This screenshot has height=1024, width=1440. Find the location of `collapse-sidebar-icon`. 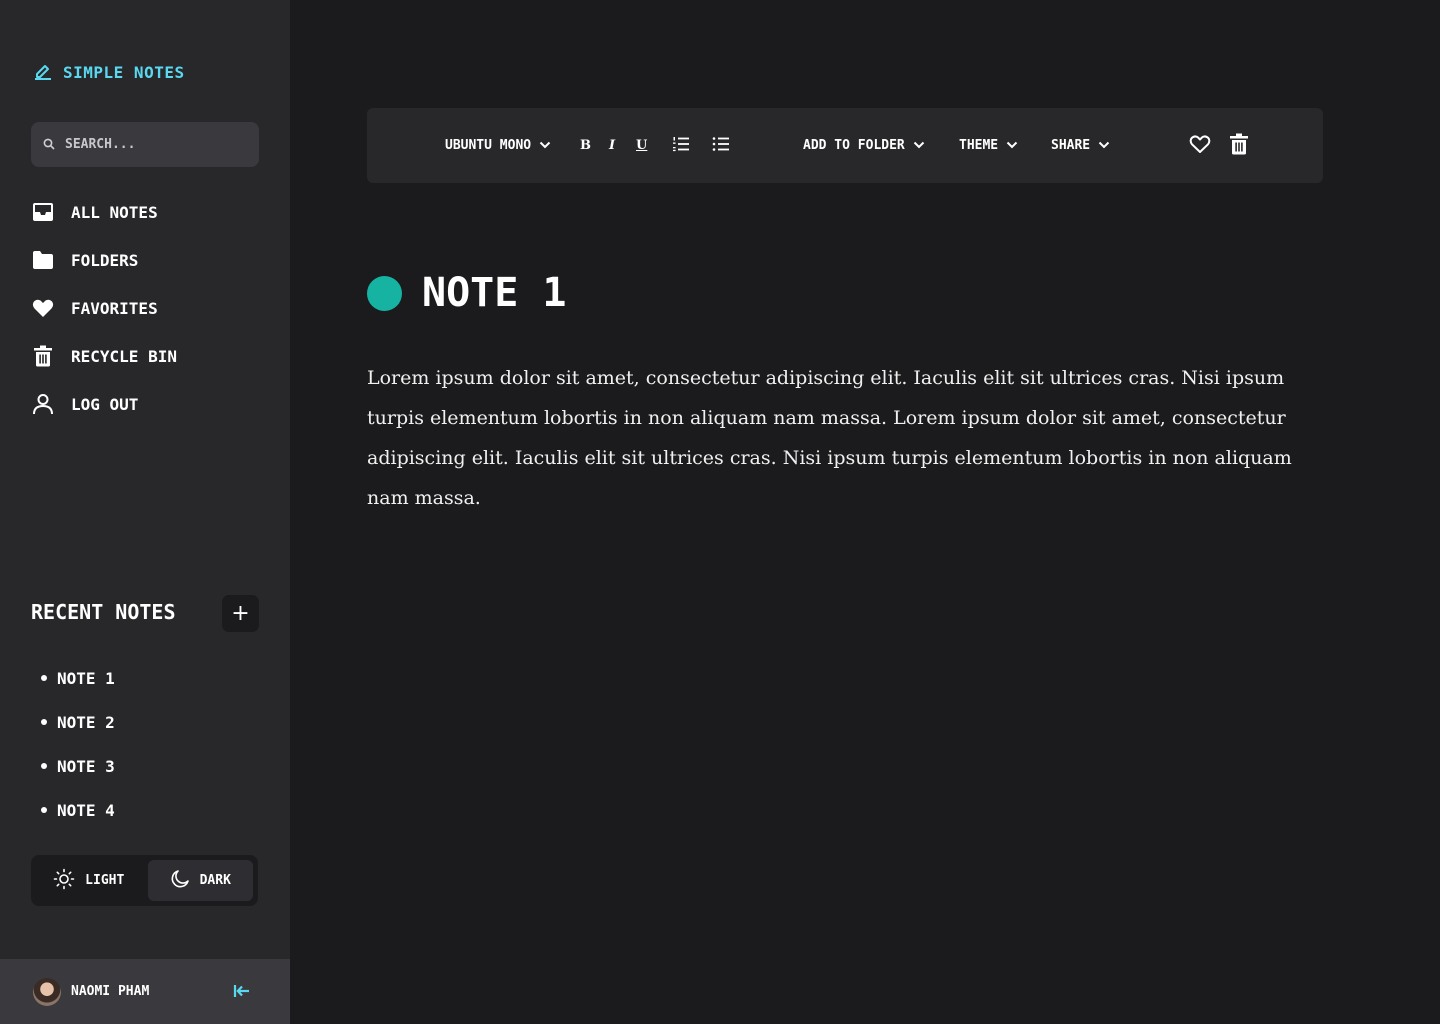

collapse-sidebar-icon is located at coordinates (242, 993).